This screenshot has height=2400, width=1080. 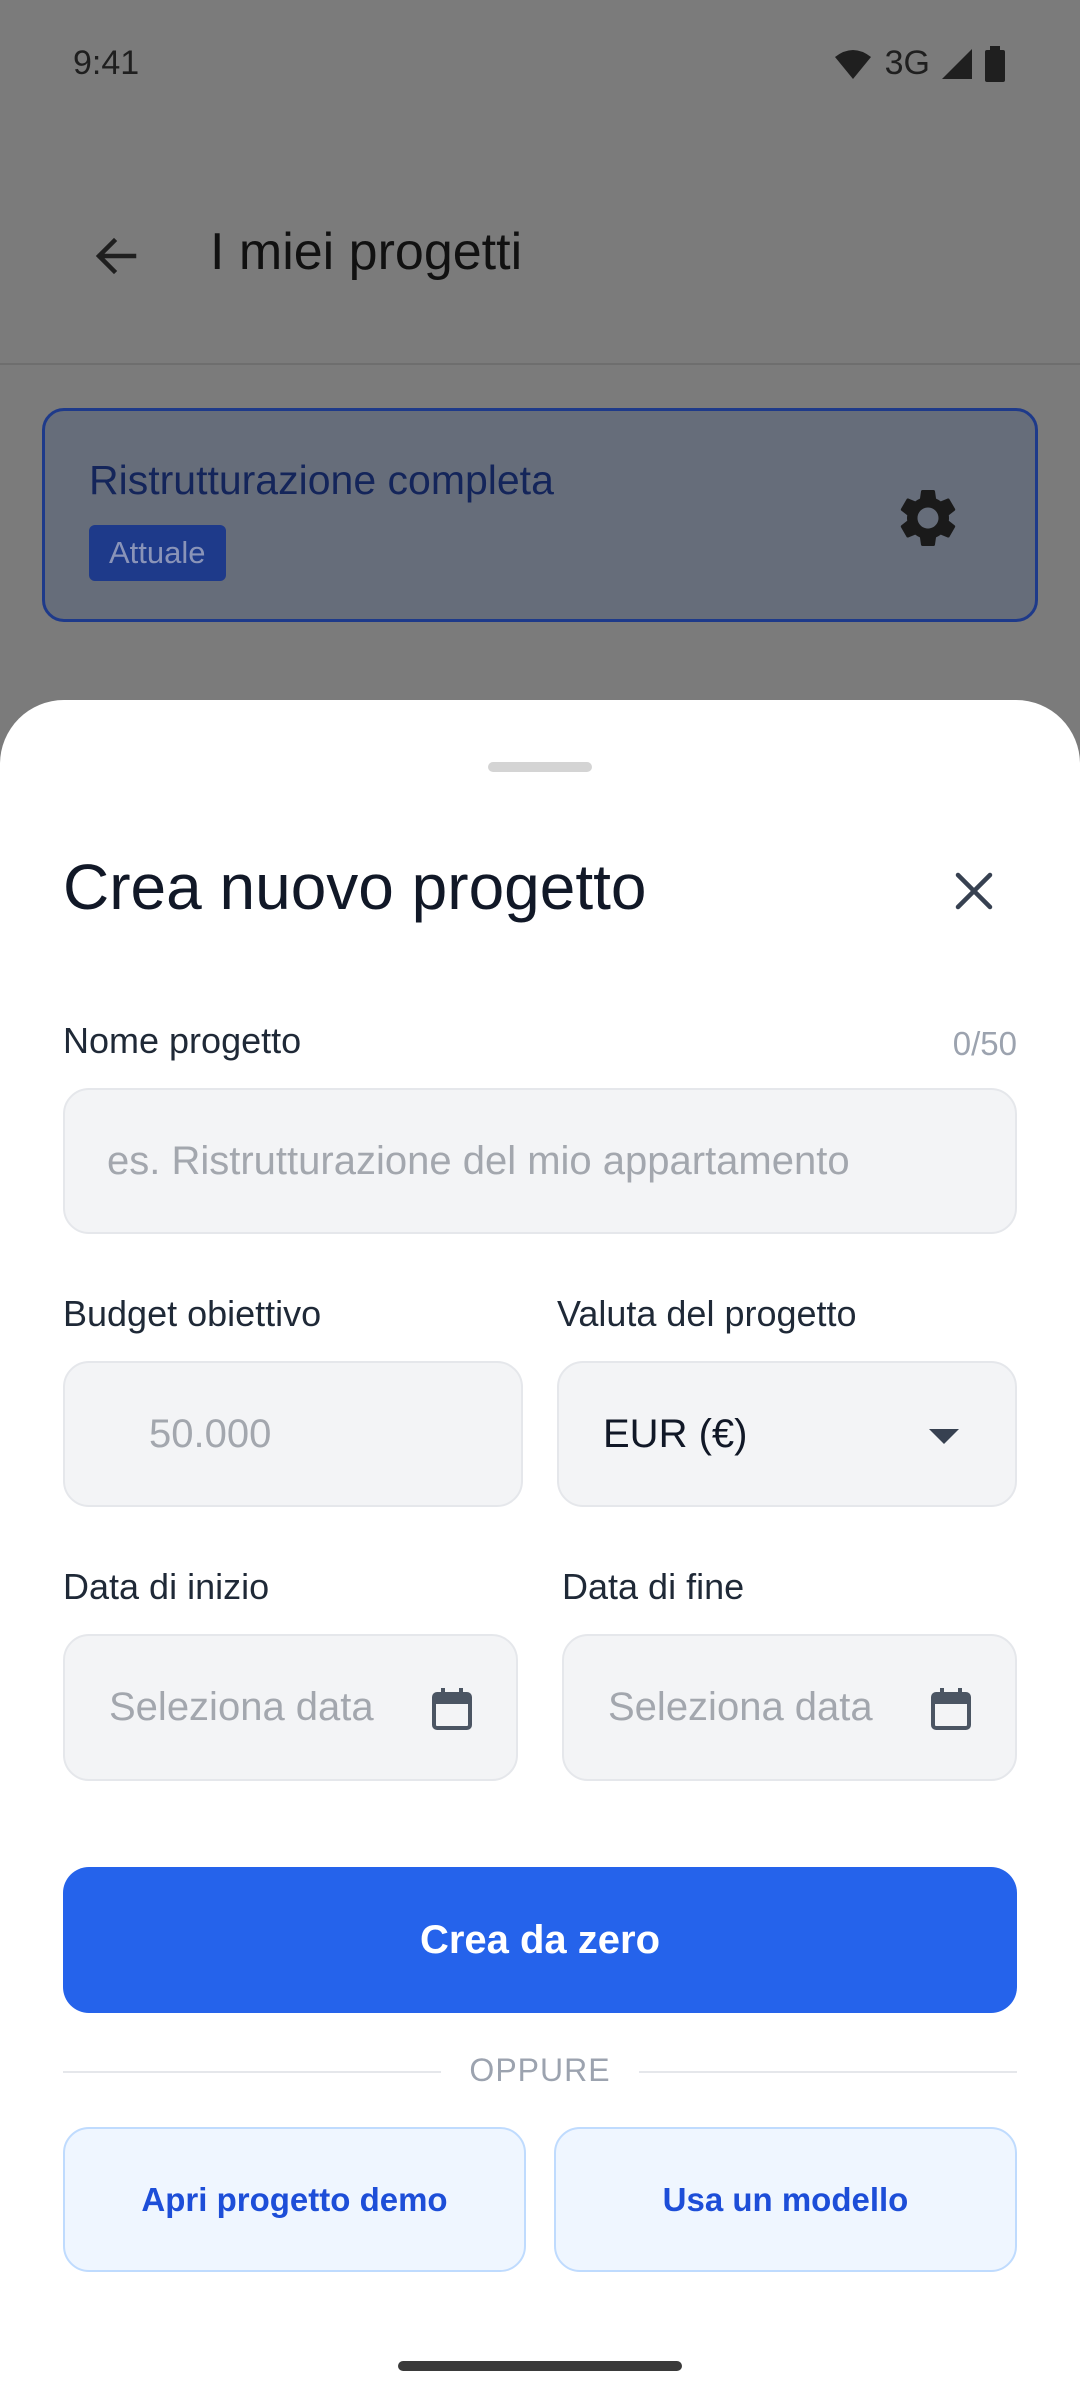 What do you see at coordinates (540, 1940) in the screenshot?
I see `create-from-scratch-button: Crea da zero` at bounding box center [540, 1940].